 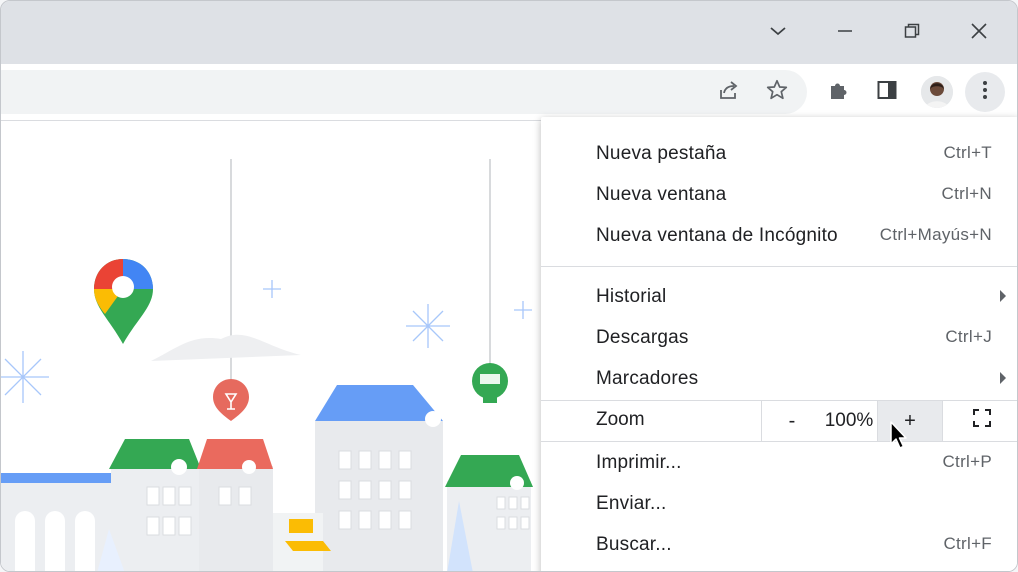 I want to click on zoom-label: Zoom, so click(x=620, y=419).